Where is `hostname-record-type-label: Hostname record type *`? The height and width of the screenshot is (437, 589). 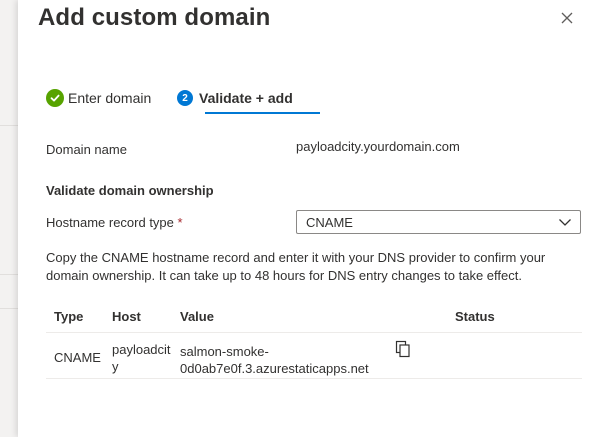
hostname-record-type-label: Hostname record type * is located at coordinates (114, 222).